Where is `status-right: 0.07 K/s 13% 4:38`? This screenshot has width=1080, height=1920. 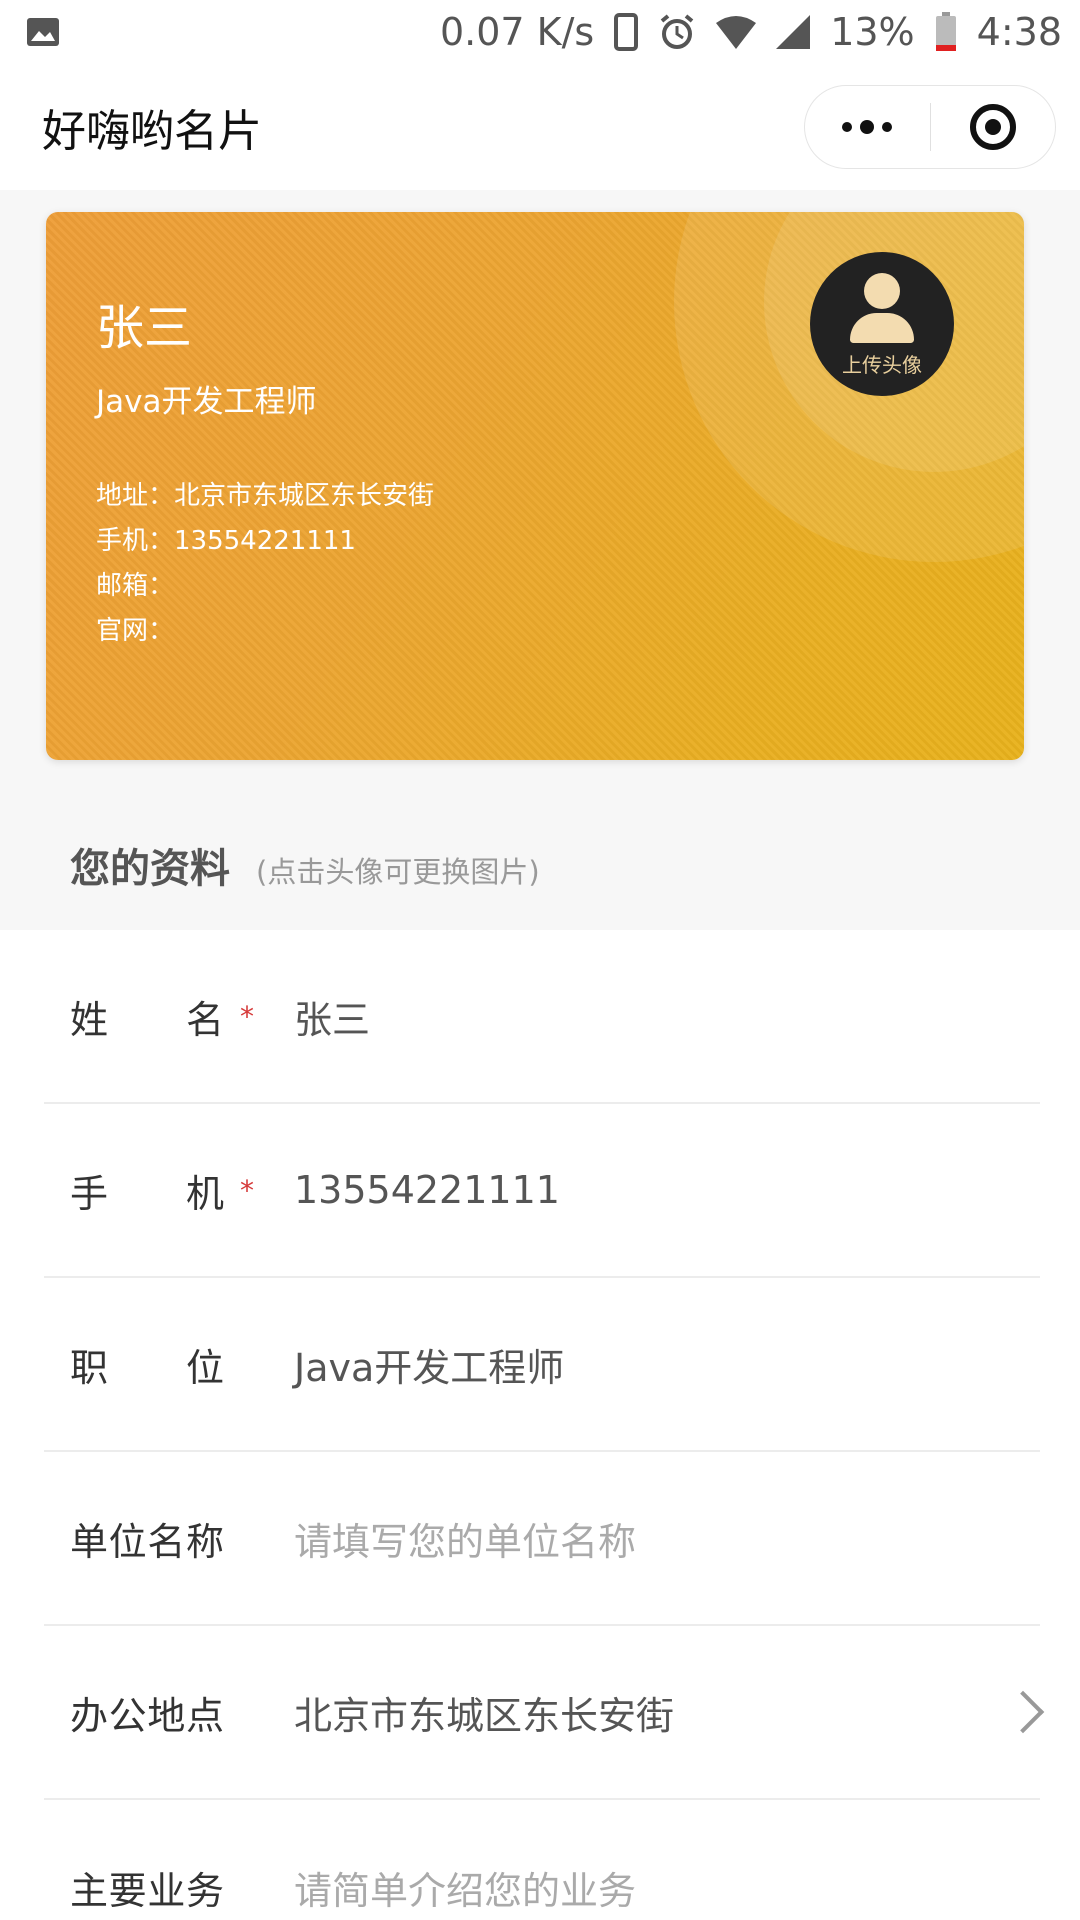 status-right: 0.07 K/s 13% 4:38 is located at coordinates (751, 32).